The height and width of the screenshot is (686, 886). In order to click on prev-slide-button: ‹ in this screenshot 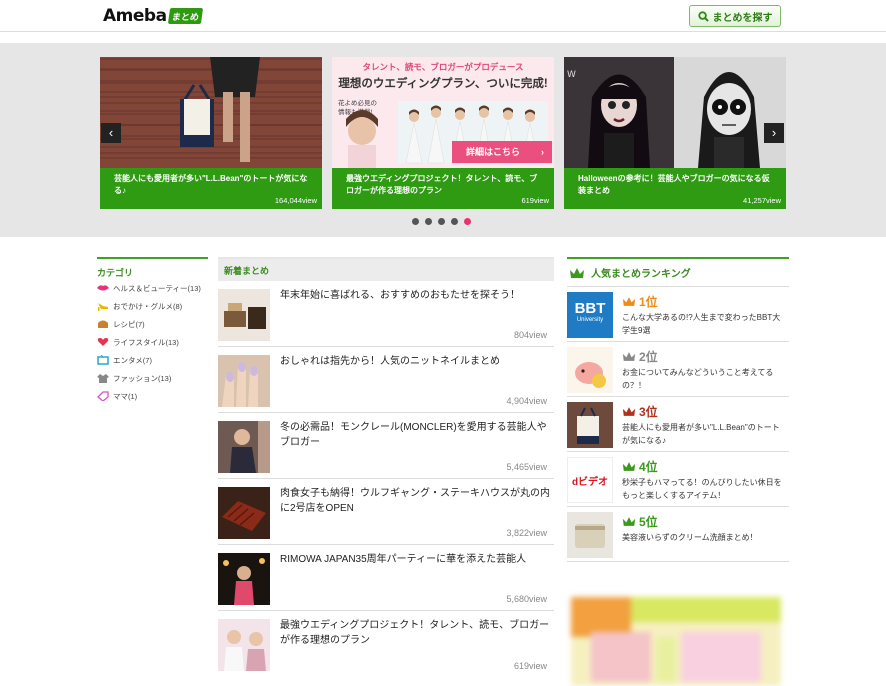, I will do `click(111, 133)`.